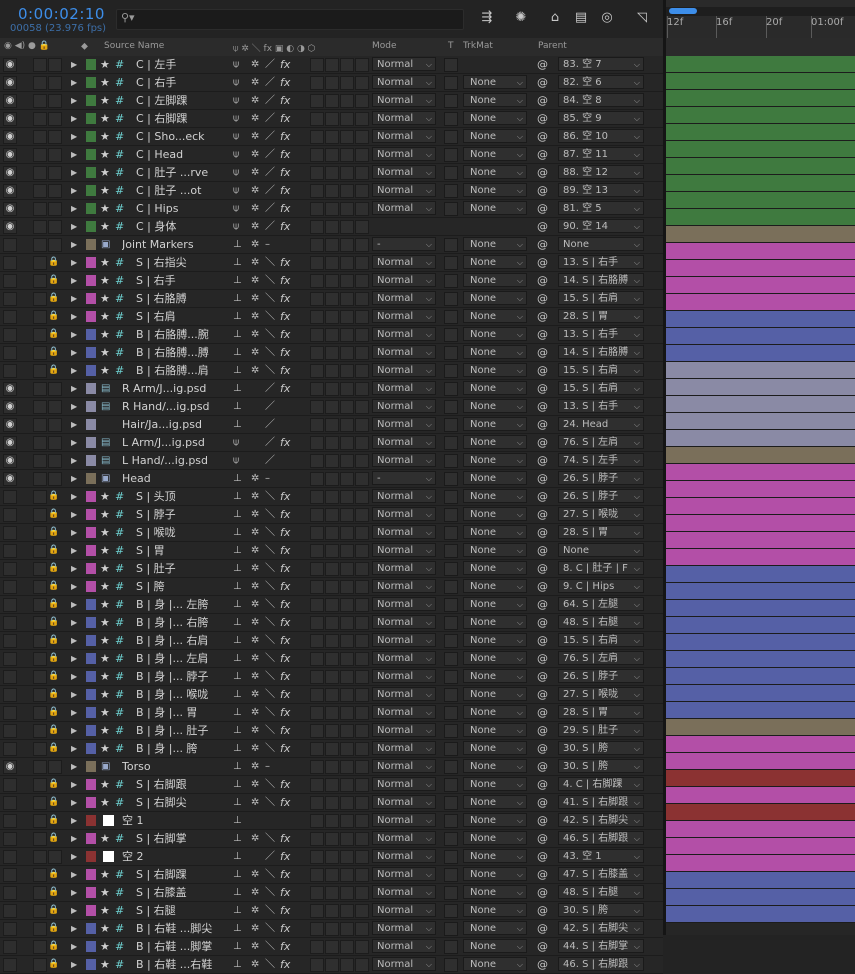  What do you see at coordinates (760, 19) in the screenshot?
I see `time-ruler: 12f 16f 20f 01:00f` at bounding box center [760, 19].